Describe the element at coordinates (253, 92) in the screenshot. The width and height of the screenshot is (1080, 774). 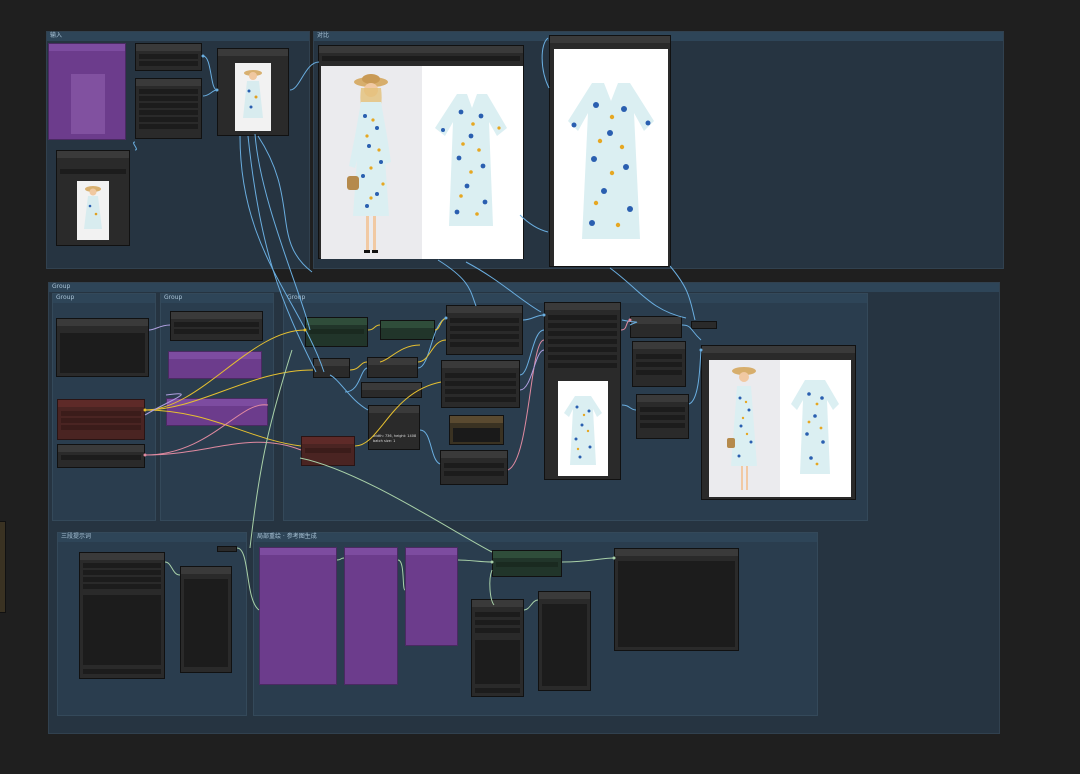
I see `preview-image-node-small` at that location.